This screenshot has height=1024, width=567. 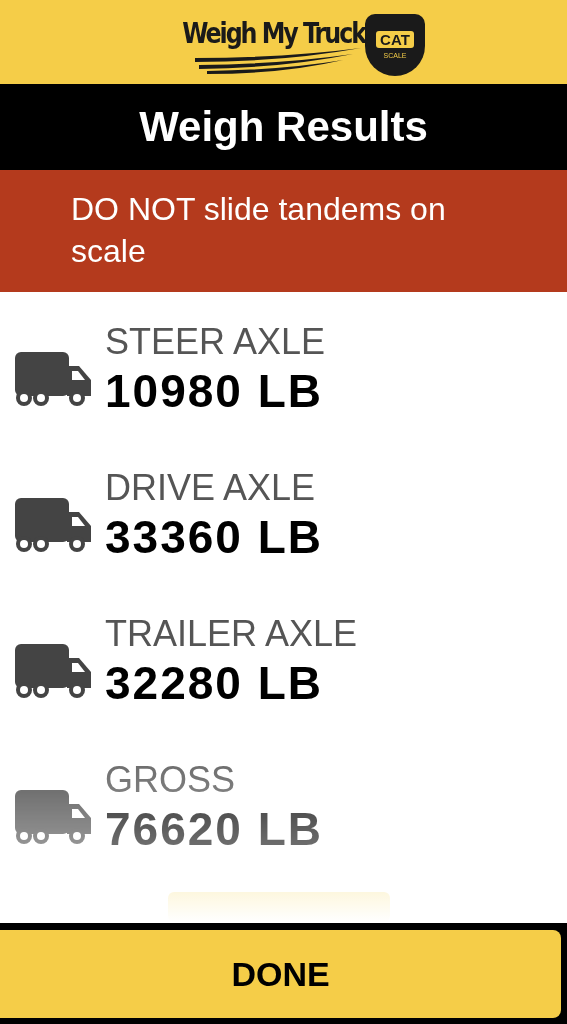 What do you see at coordinates (273, 33) in the screenshot?
I see `logo-wordmark: Weigh My Truck` at bounding box center [273, 33].